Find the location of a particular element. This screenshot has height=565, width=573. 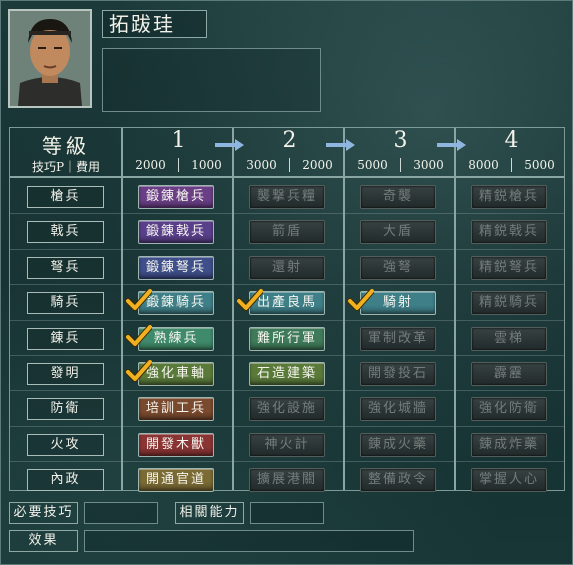

tech-button: 強化設施 is located at coordinates (287, 409).